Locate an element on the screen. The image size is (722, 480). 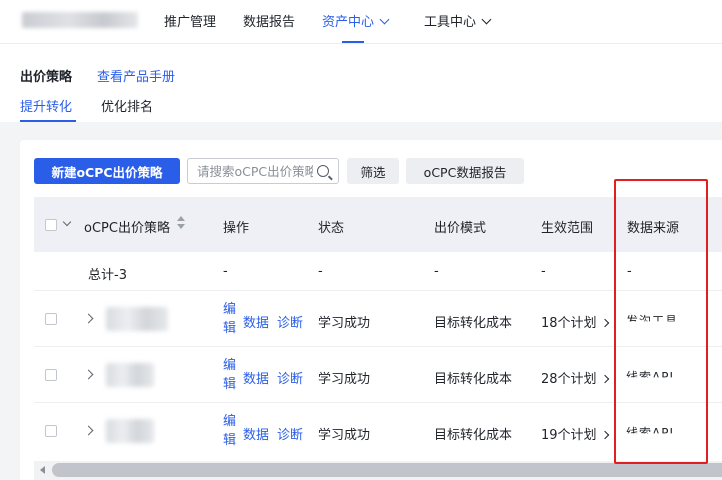
search-box is located at coordinates (263, 171).